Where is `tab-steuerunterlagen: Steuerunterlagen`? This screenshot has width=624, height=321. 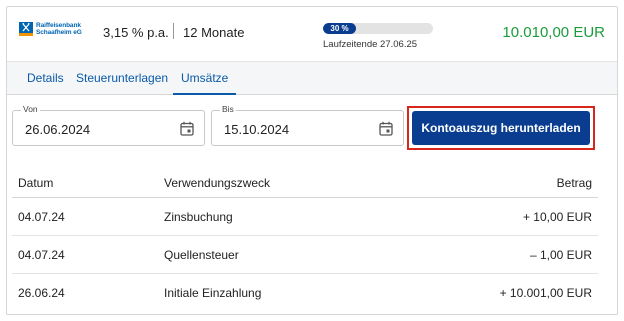
tab-steuerunterlagen: Steuerunterlagen is located at coordinates (122, 78).